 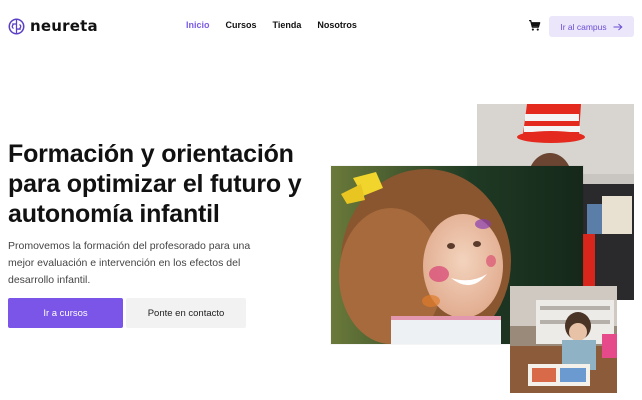 What do you see at coordinates (241, 25) in the screenshot?
I see `nav-item-cursos: Cursos` at bounding box center [241, 25].